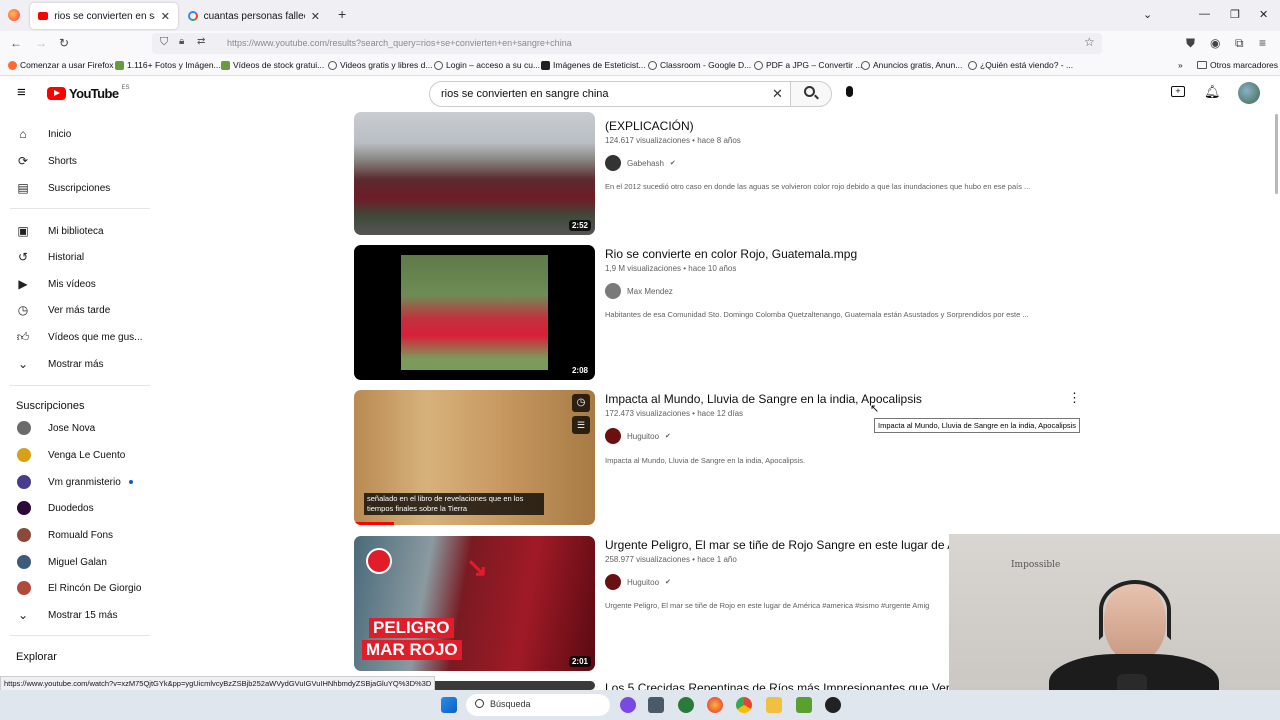 This screenshot has width=1280, height=720. Describe the element at coordinates (80, 257) in the screenshot. I see `sidebar-item-historial: ↺ Historial` at that location.